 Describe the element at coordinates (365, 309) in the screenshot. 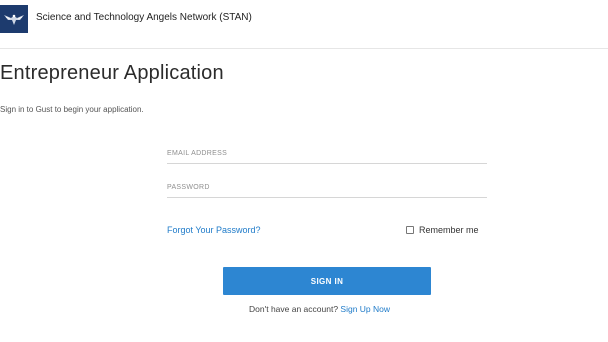

I see `sign-up-link: Sign Up Now` at that location.